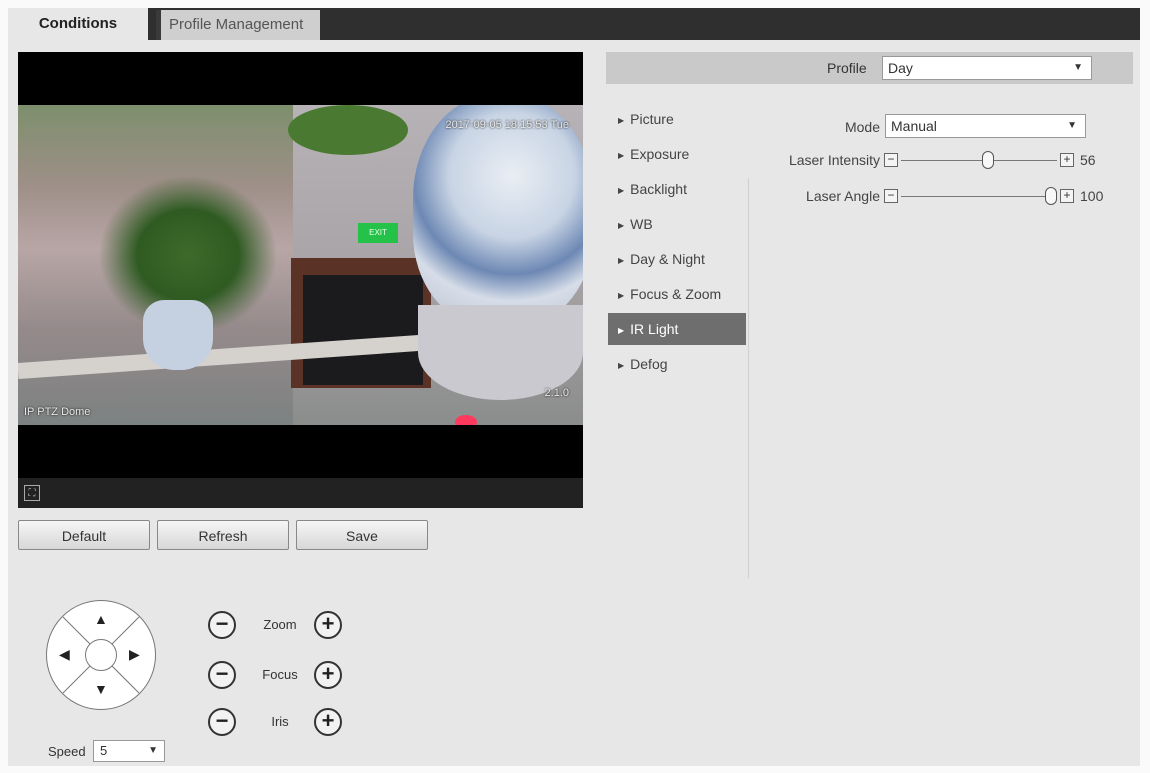 Image resolution: width=1150 pixels, height=773 pixels. What do you see at coordinates (78, 24) in the screenshot?
I see `tab-conditions: Conditions` at bounding box center [78, 24].